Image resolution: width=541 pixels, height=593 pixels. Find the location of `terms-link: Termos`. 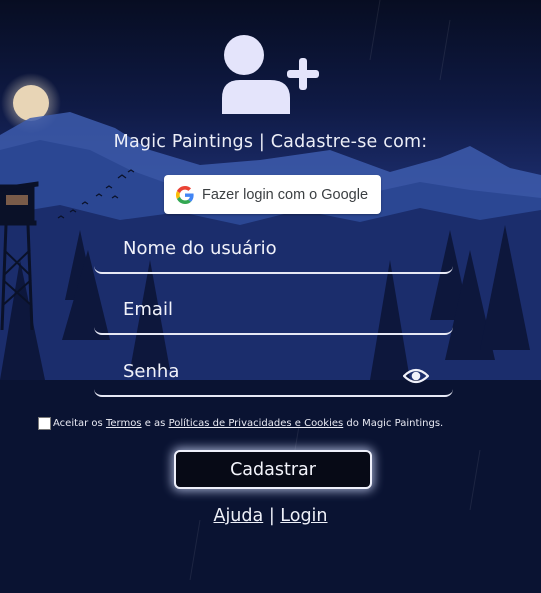

terms-link: Termos is located at coordinates (124, 423).